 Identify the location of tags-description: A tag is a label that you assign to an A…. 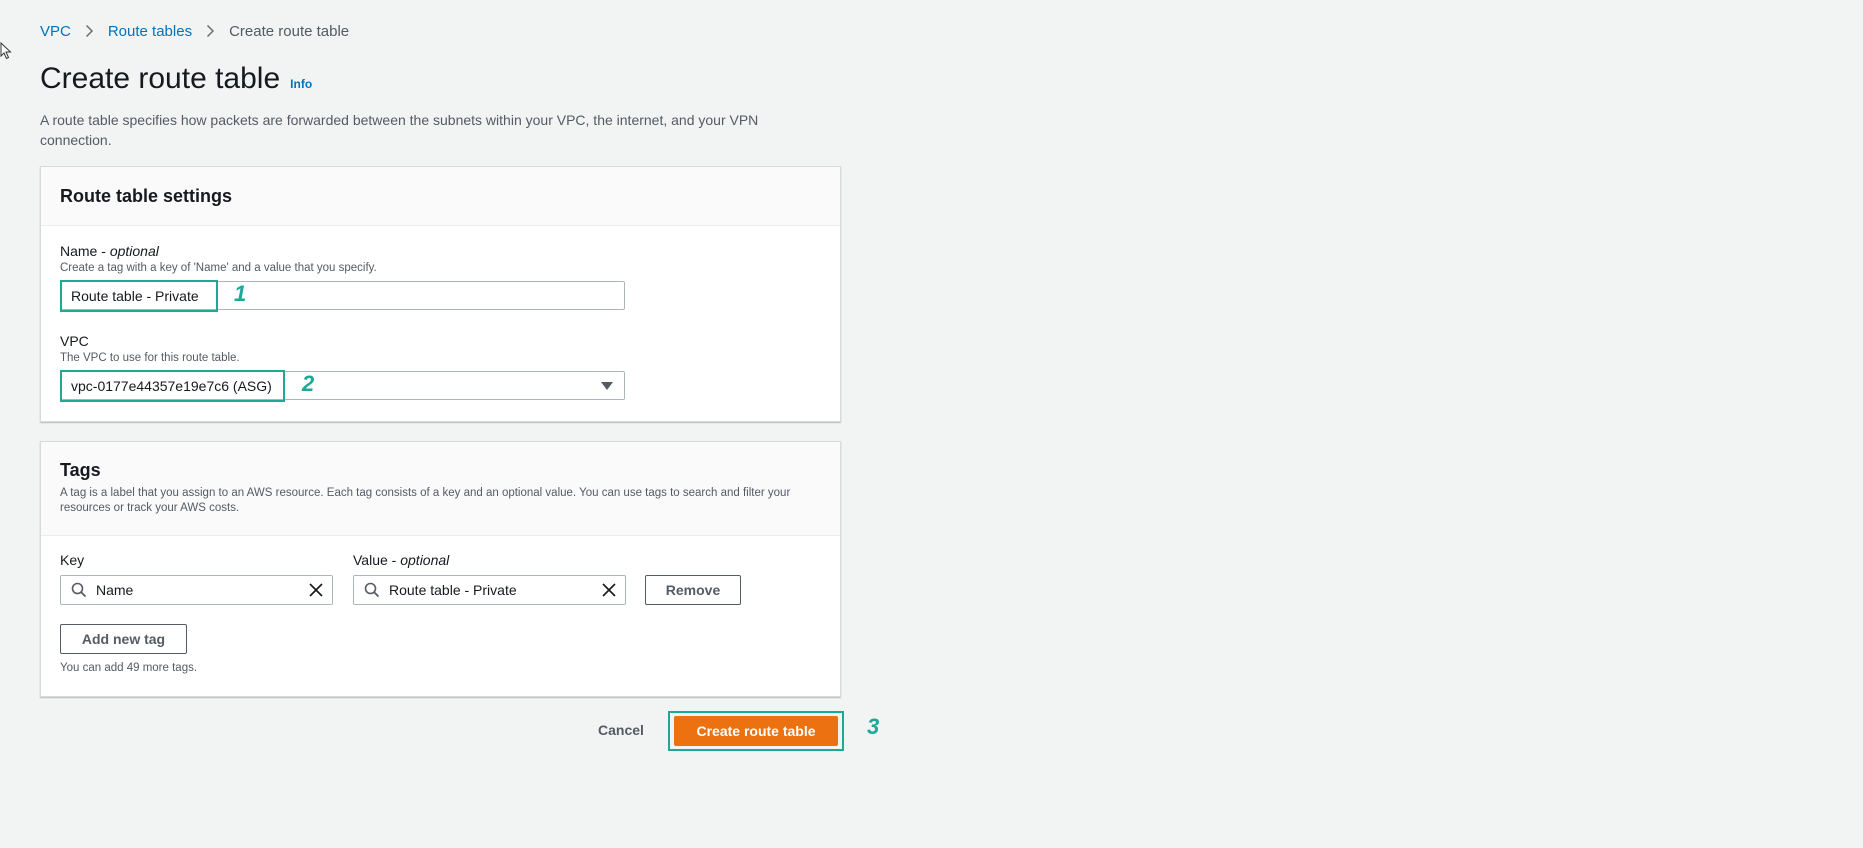
(425, 500).